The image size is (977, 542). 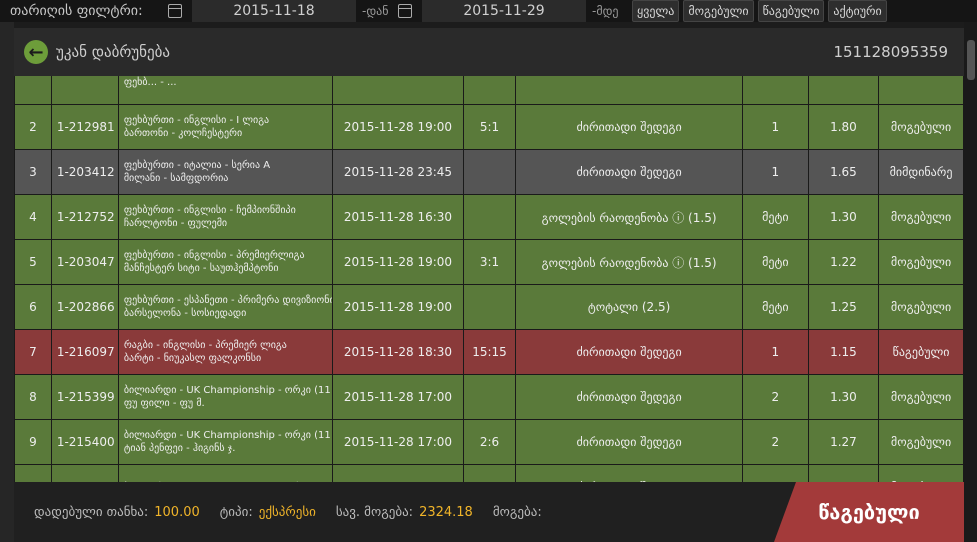 What do you see at coordinates (274, 11) in the screenshot?
I see `from-date-input: 2015-11-18` at bounding box center [274, 11].